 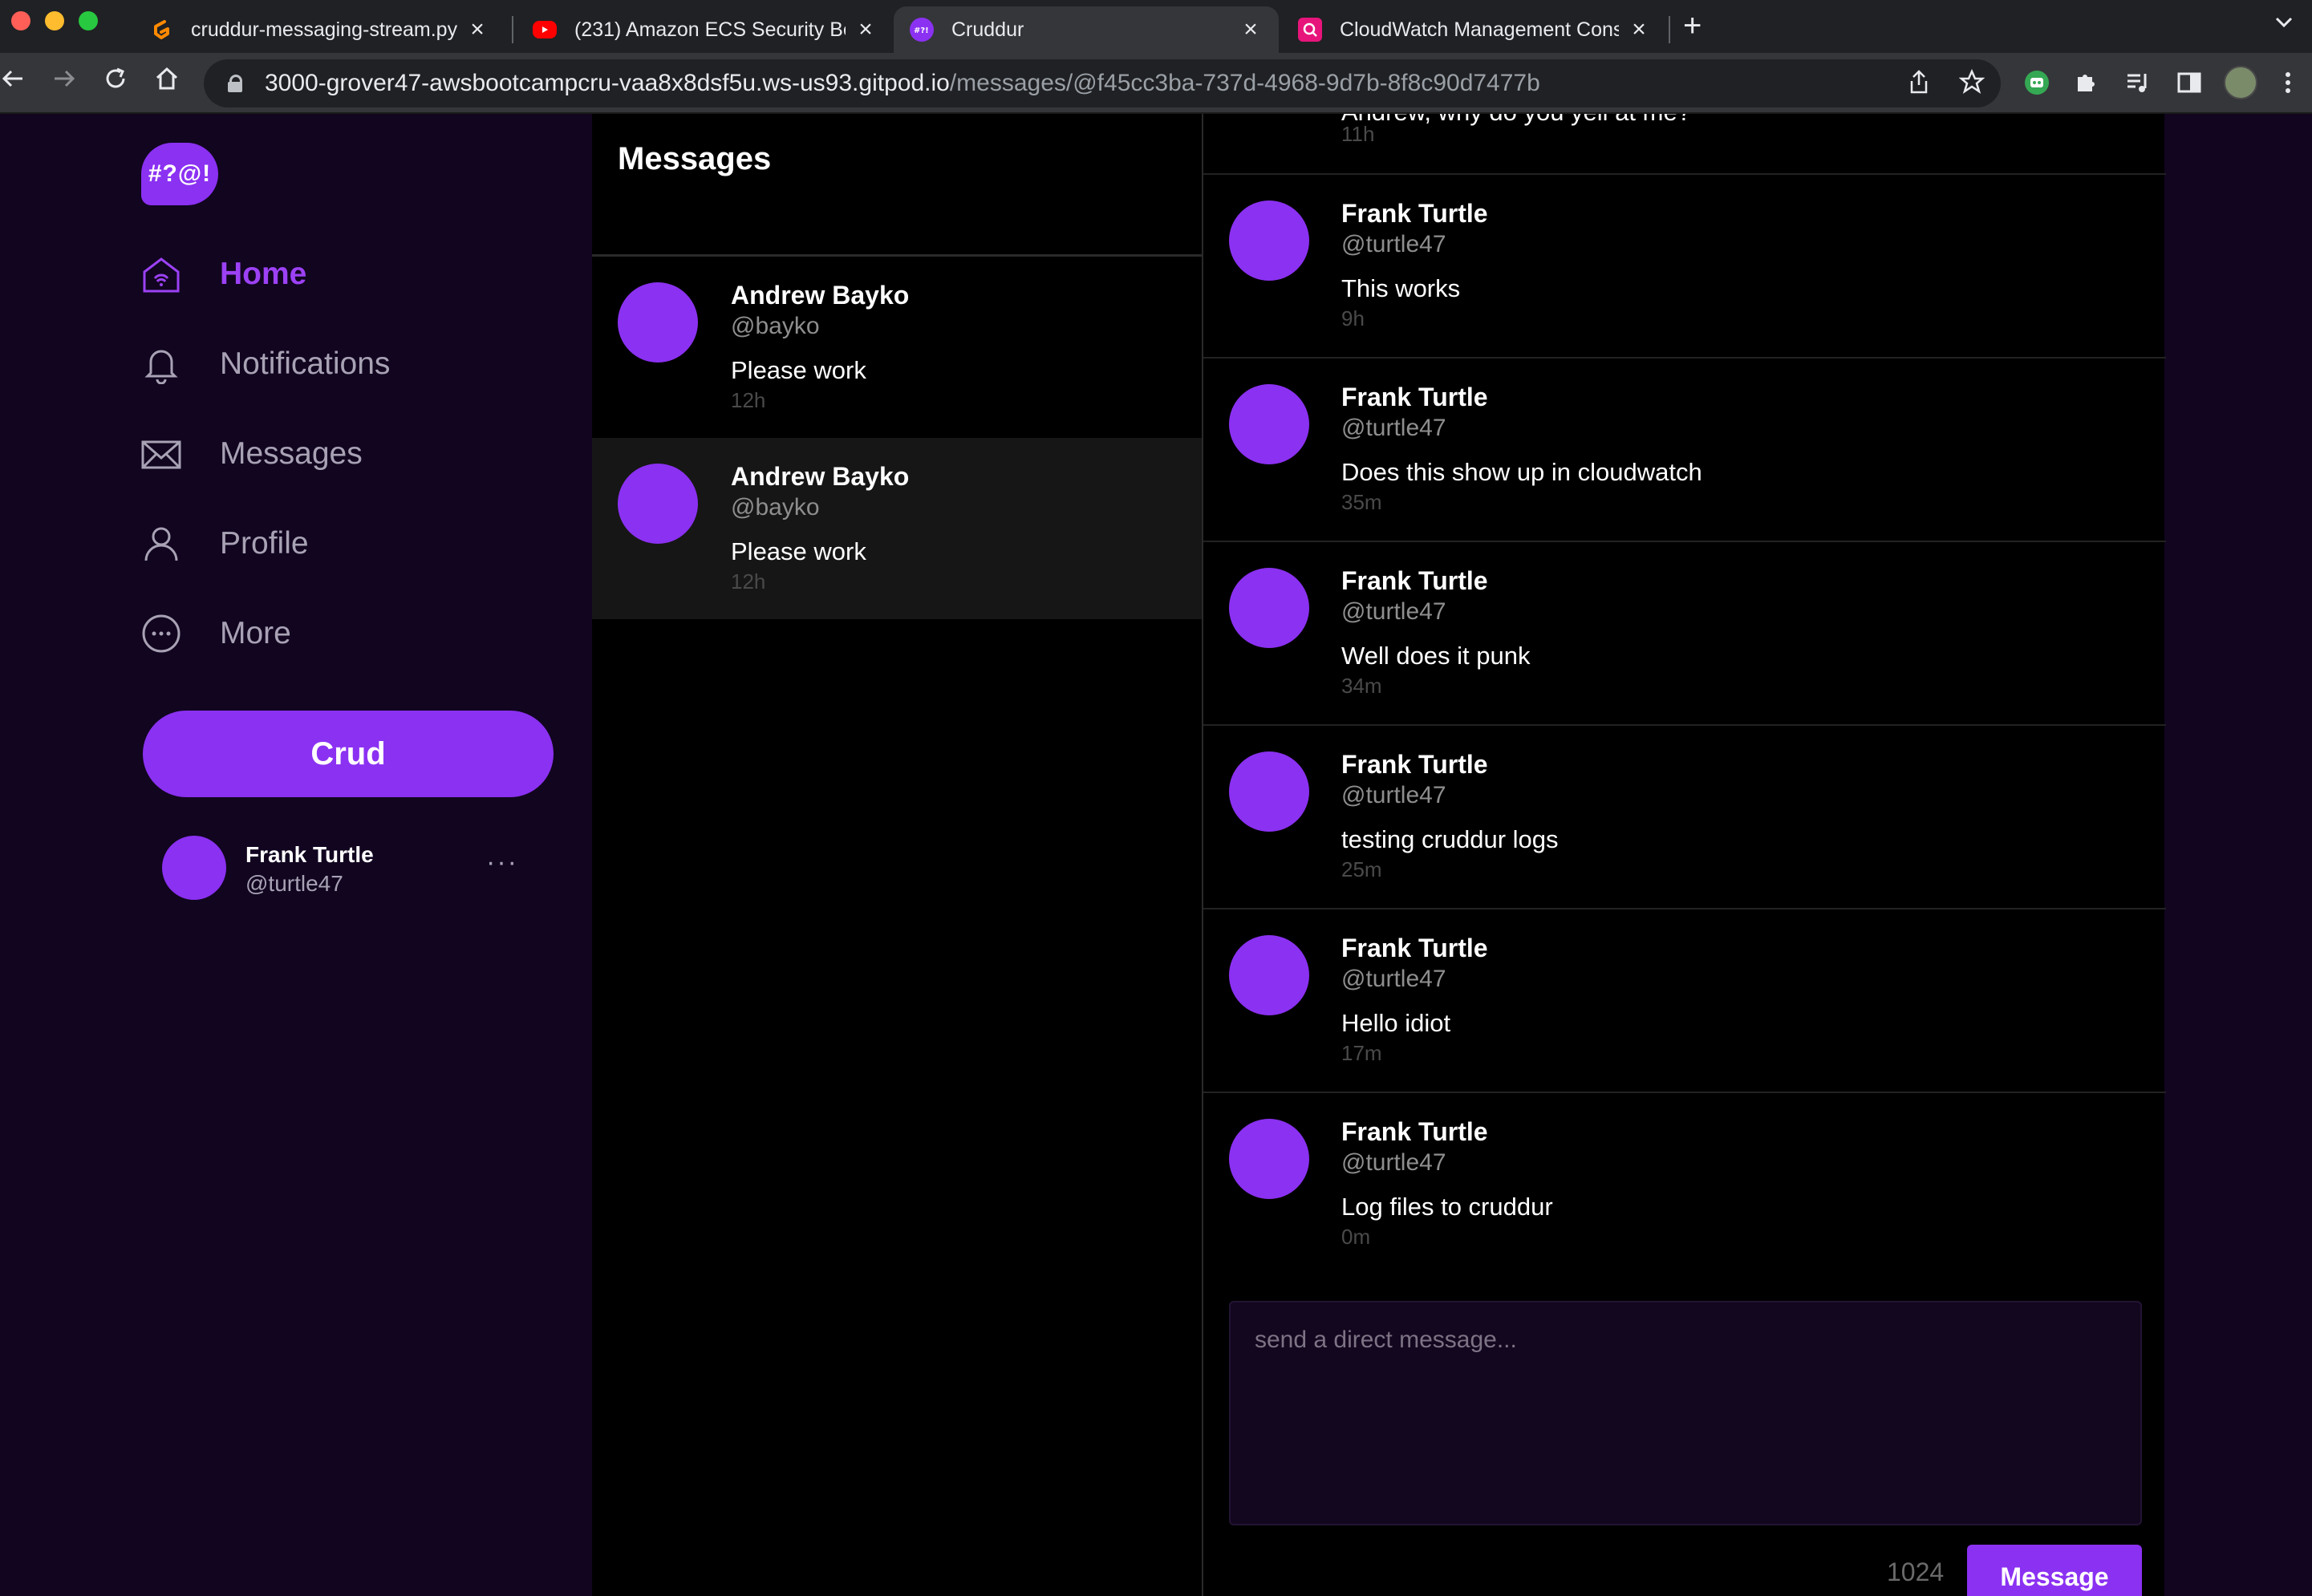 I want to click on side-panel-icon, so click(x=2189, y=86).